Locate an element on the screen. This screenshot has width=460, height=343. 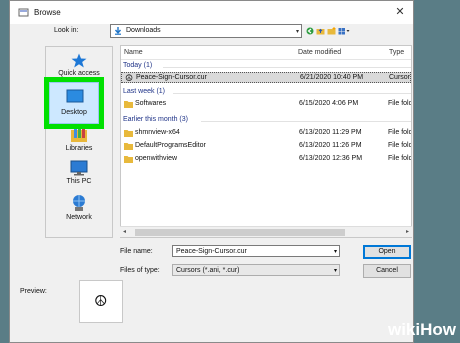
place-quick-access: Quick access is located at coordinates (79, 65).